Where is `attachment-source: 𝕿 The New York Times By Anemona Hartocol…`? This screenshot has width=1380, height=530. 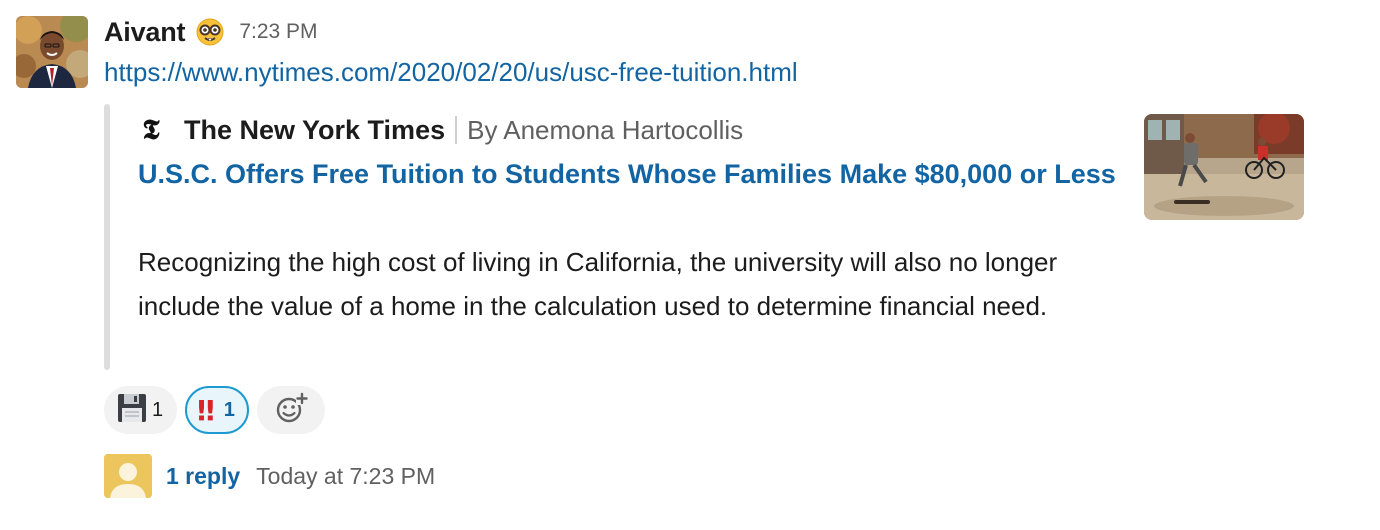
attachment-source: 𝕿 The New York Times By Anemona Hartocol… is located at coordinates (440, 130).